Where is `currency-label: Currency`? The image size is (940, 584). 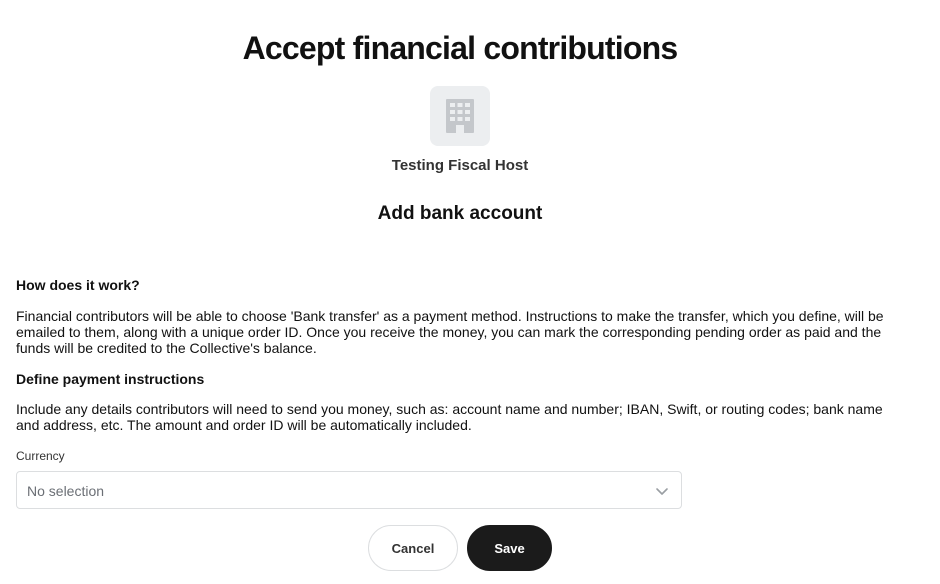
currency-label: Currency is located at coordinates (40, 456).